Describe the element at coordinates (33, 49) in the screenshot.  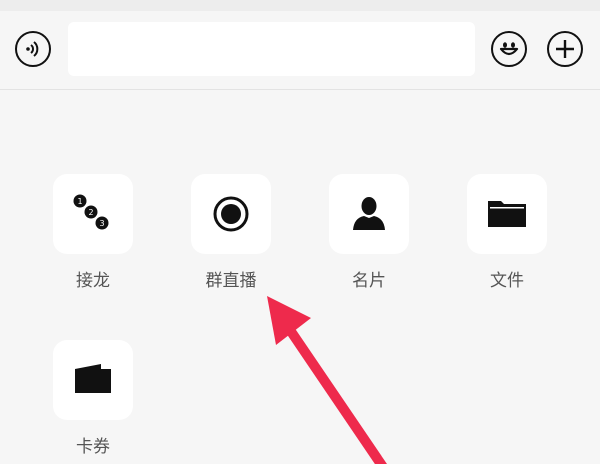
I see `voice-input-icon` at that location.